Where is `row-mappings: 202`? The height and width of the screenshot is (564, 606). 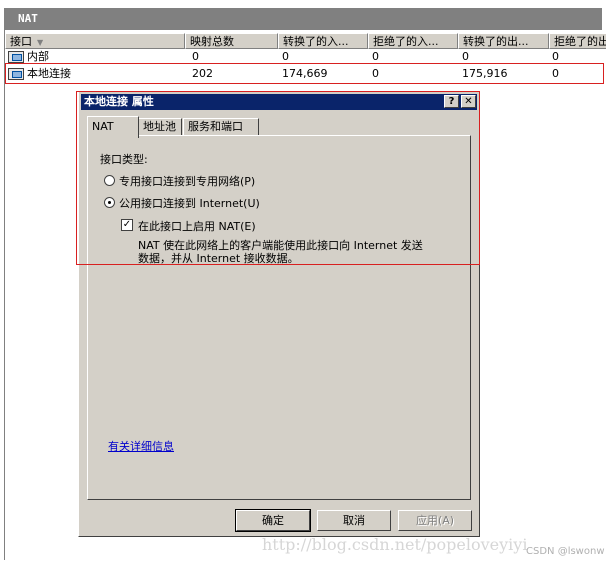
row-mappings: 202 is located at coordinates (202, 73).